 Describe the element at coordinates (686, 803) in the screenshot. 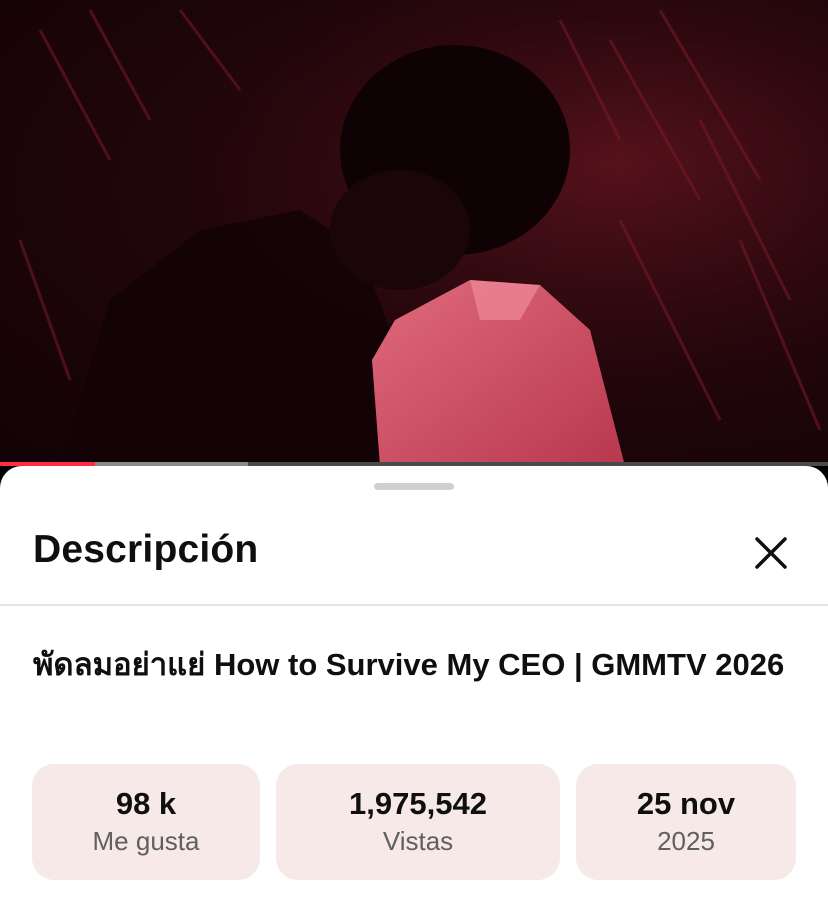

I see `publish-date: 25 nov` at that location.